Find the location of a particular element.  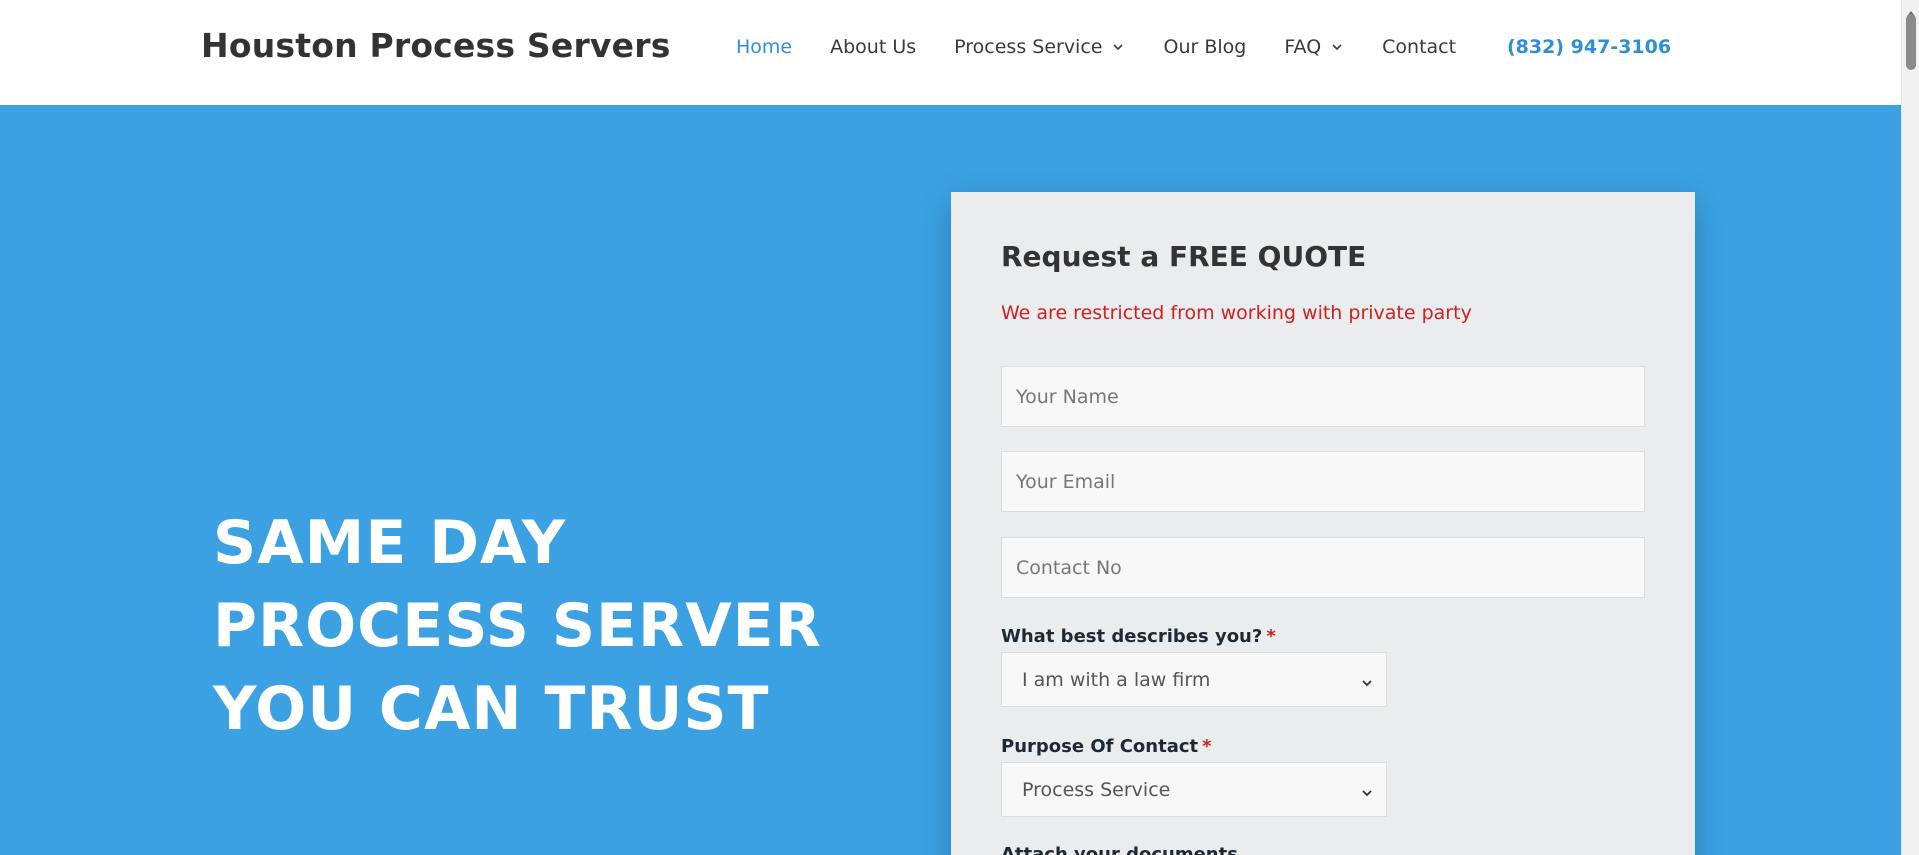

nav-process-service-label: Process Service is located at coordinates (1028, 47).